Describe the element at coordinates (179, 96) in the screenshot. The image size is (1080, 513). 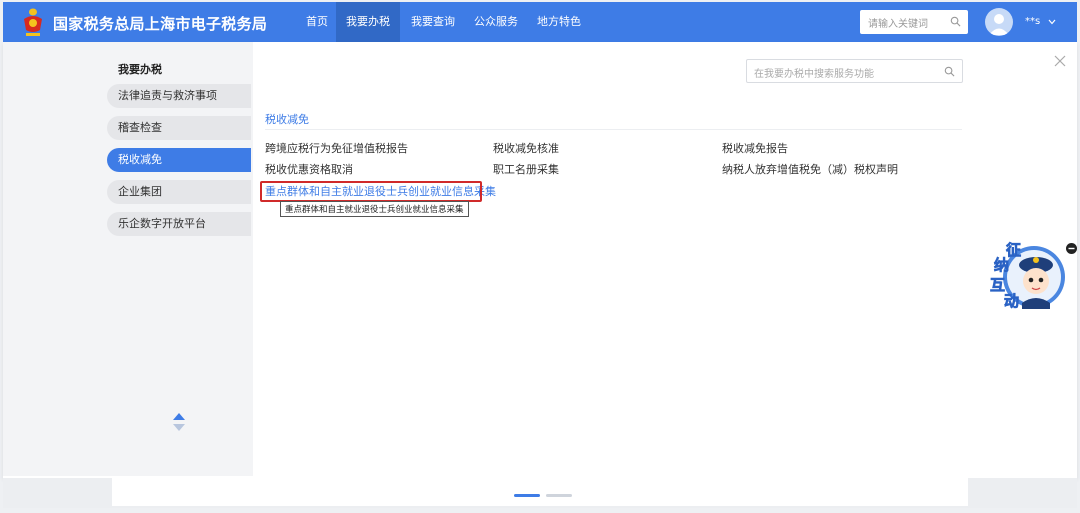
I see `sidebar-item-legal-remedy: 法律追责与救济事项` at that location.